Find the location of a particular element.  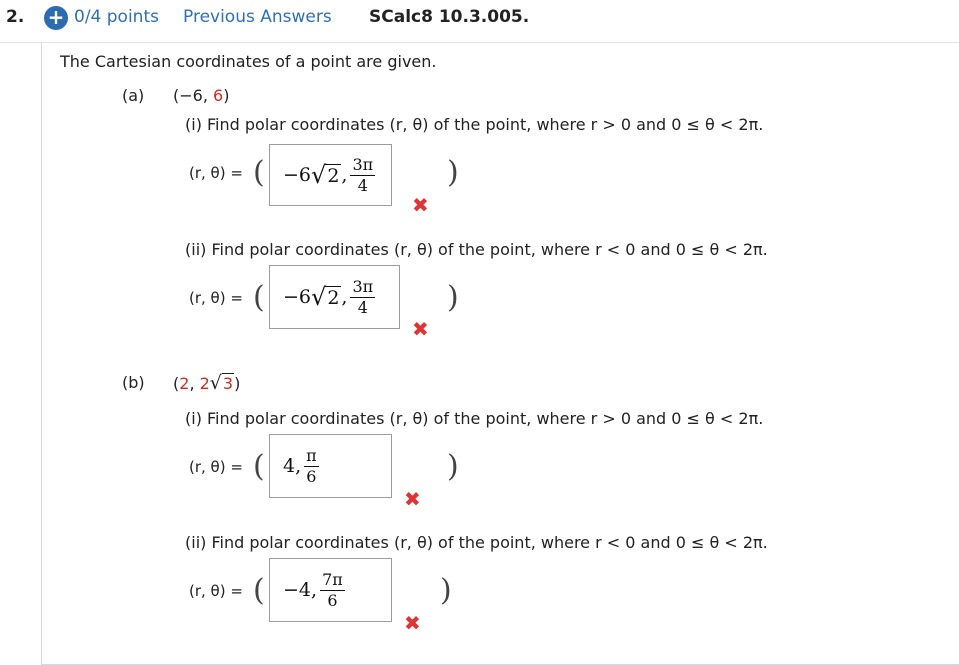

previous-answers-link: Previous Answers is located at coordinates (257, 17).